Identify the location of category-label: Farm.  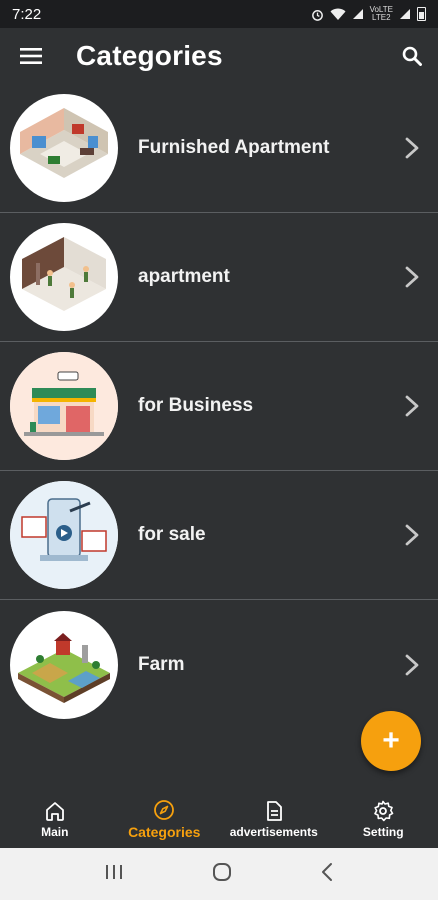
(161, 664).